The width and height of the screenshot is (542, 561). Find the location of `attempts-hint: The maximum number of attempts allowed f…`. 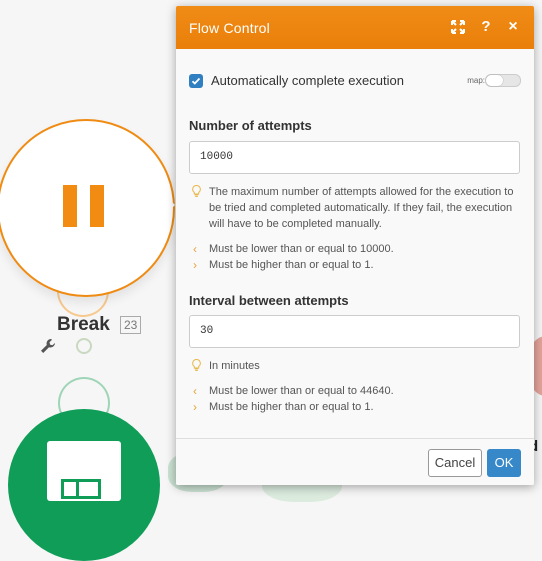

attempts-hint: The maximum number of attempts allowed f… is located at coordinates (355, 208).